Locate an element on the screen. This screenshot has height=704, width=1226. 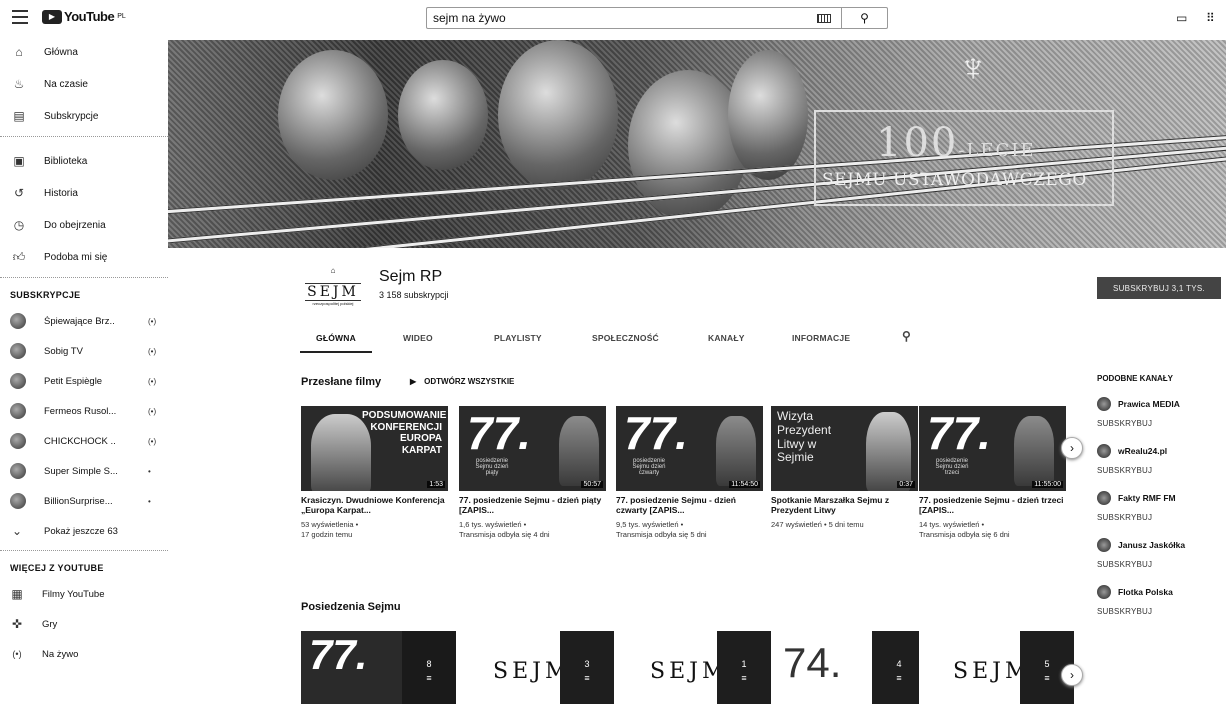
related-channel-name: Fakty RMF FM is located at coordinates (1147, 498).